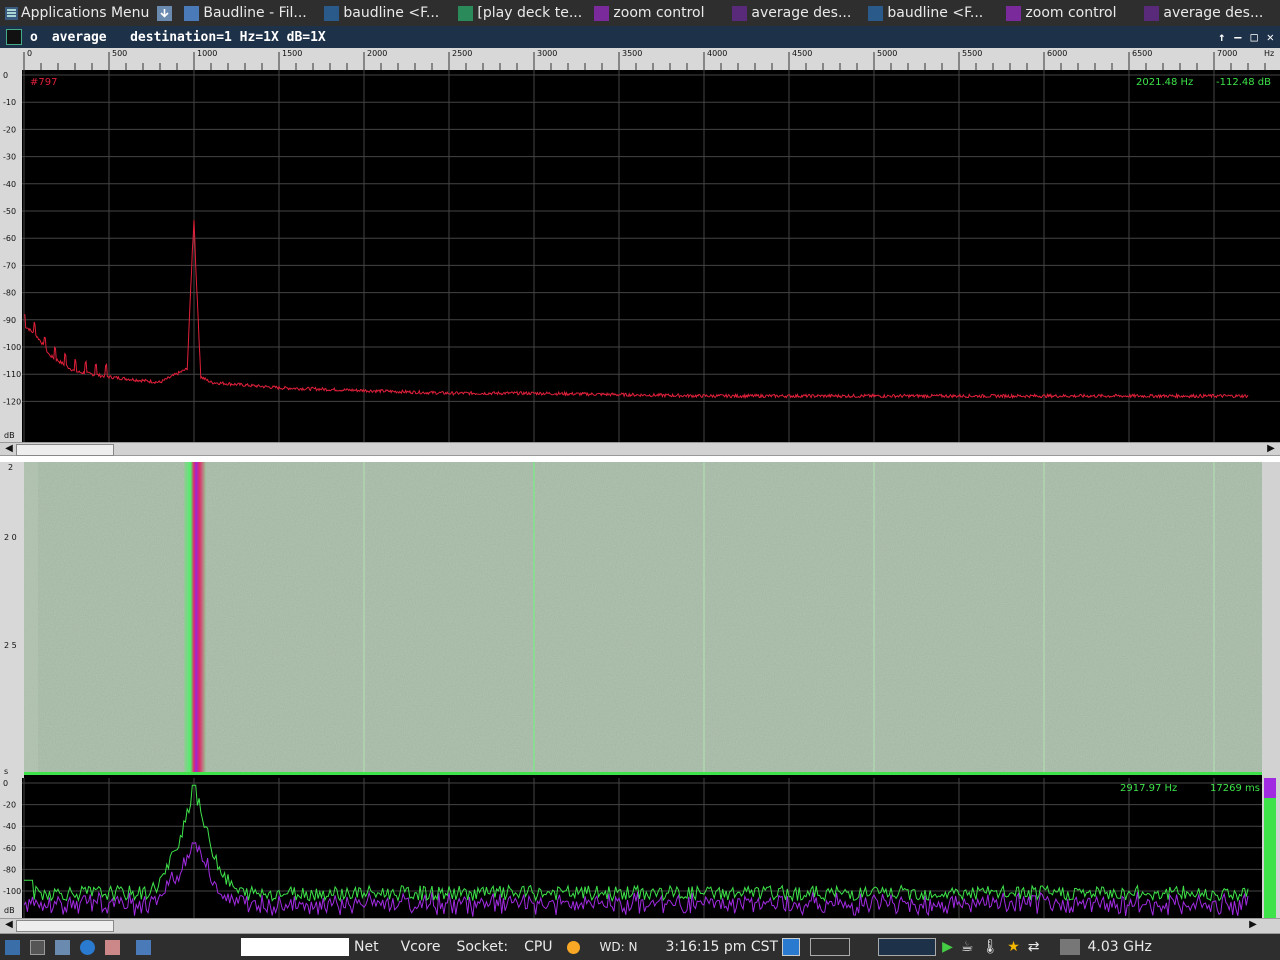 The image size is (1280, 960). I want to click on taskbar-task-3: zoom control, so click(657, 13).